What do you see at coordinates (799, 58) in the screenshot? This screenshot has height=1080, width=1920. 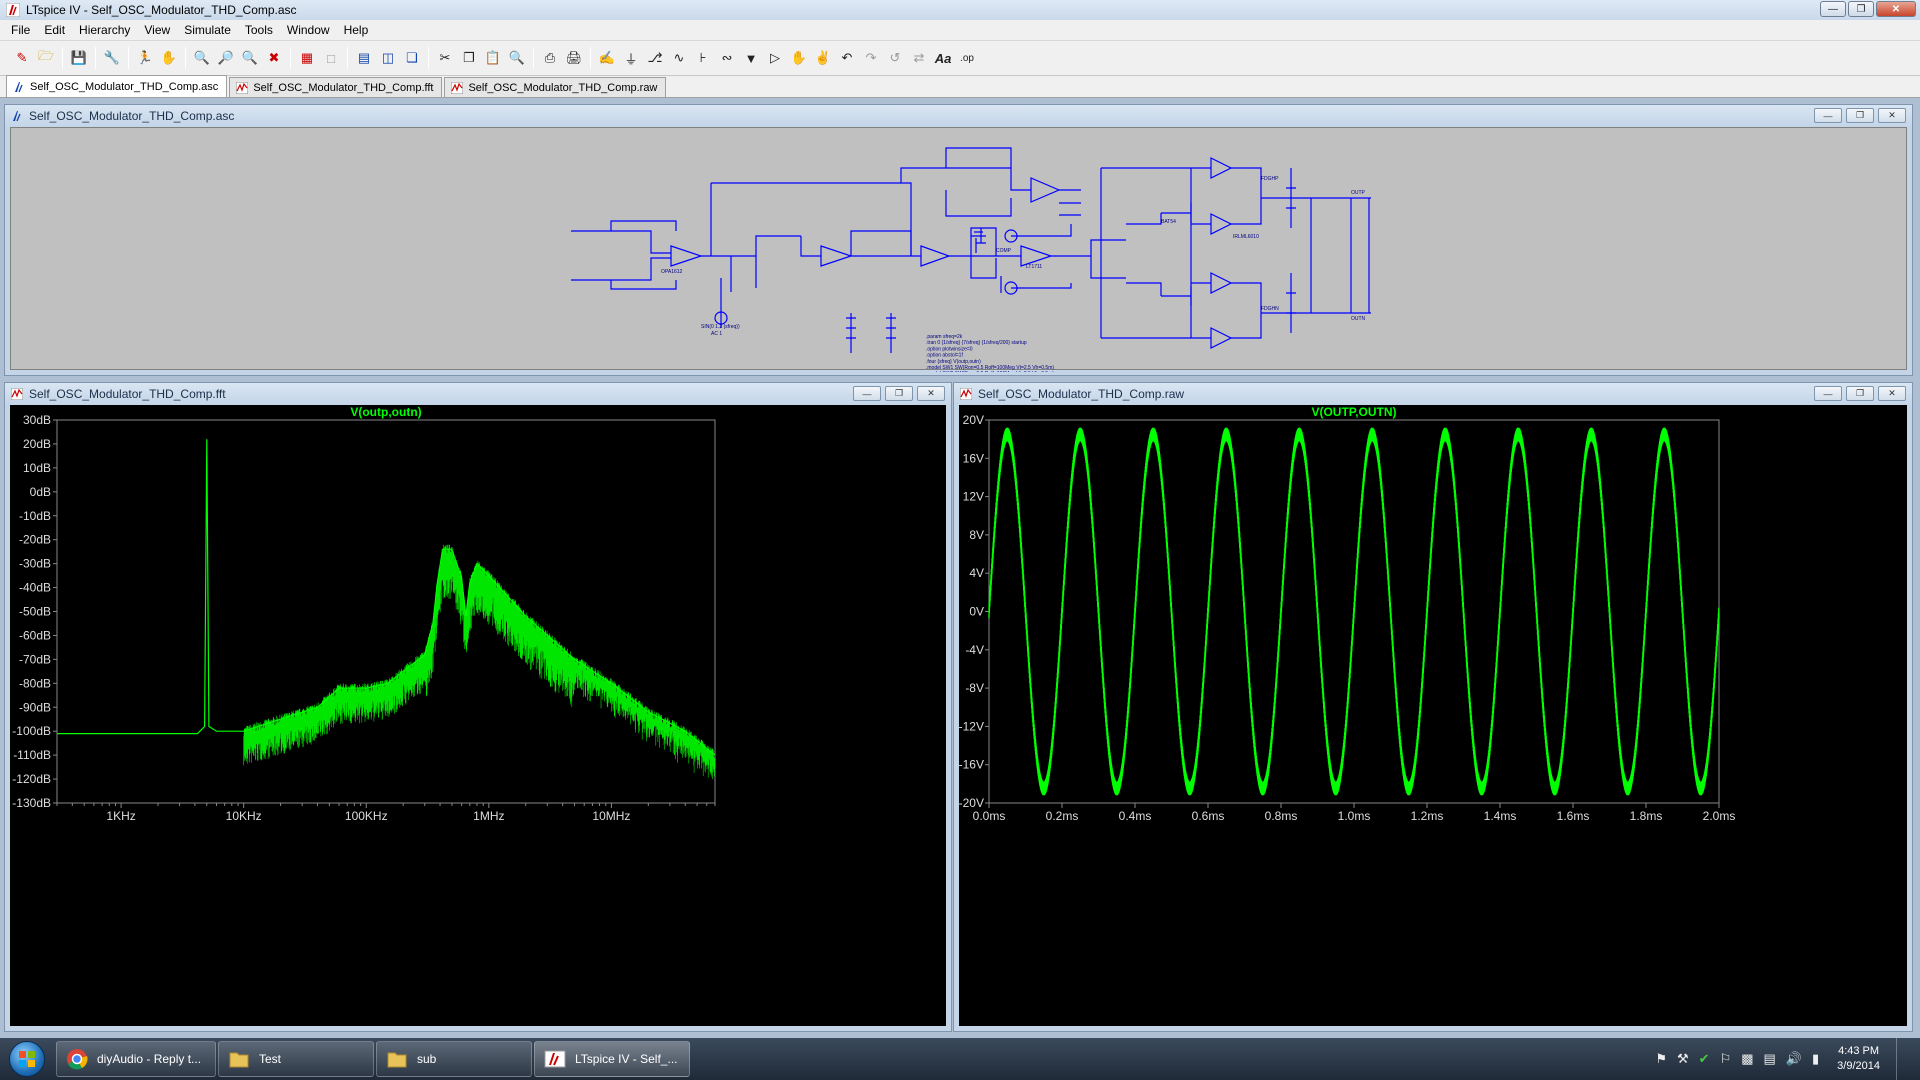 I see `move-icon: ✋` at bounding box center [799, 58].